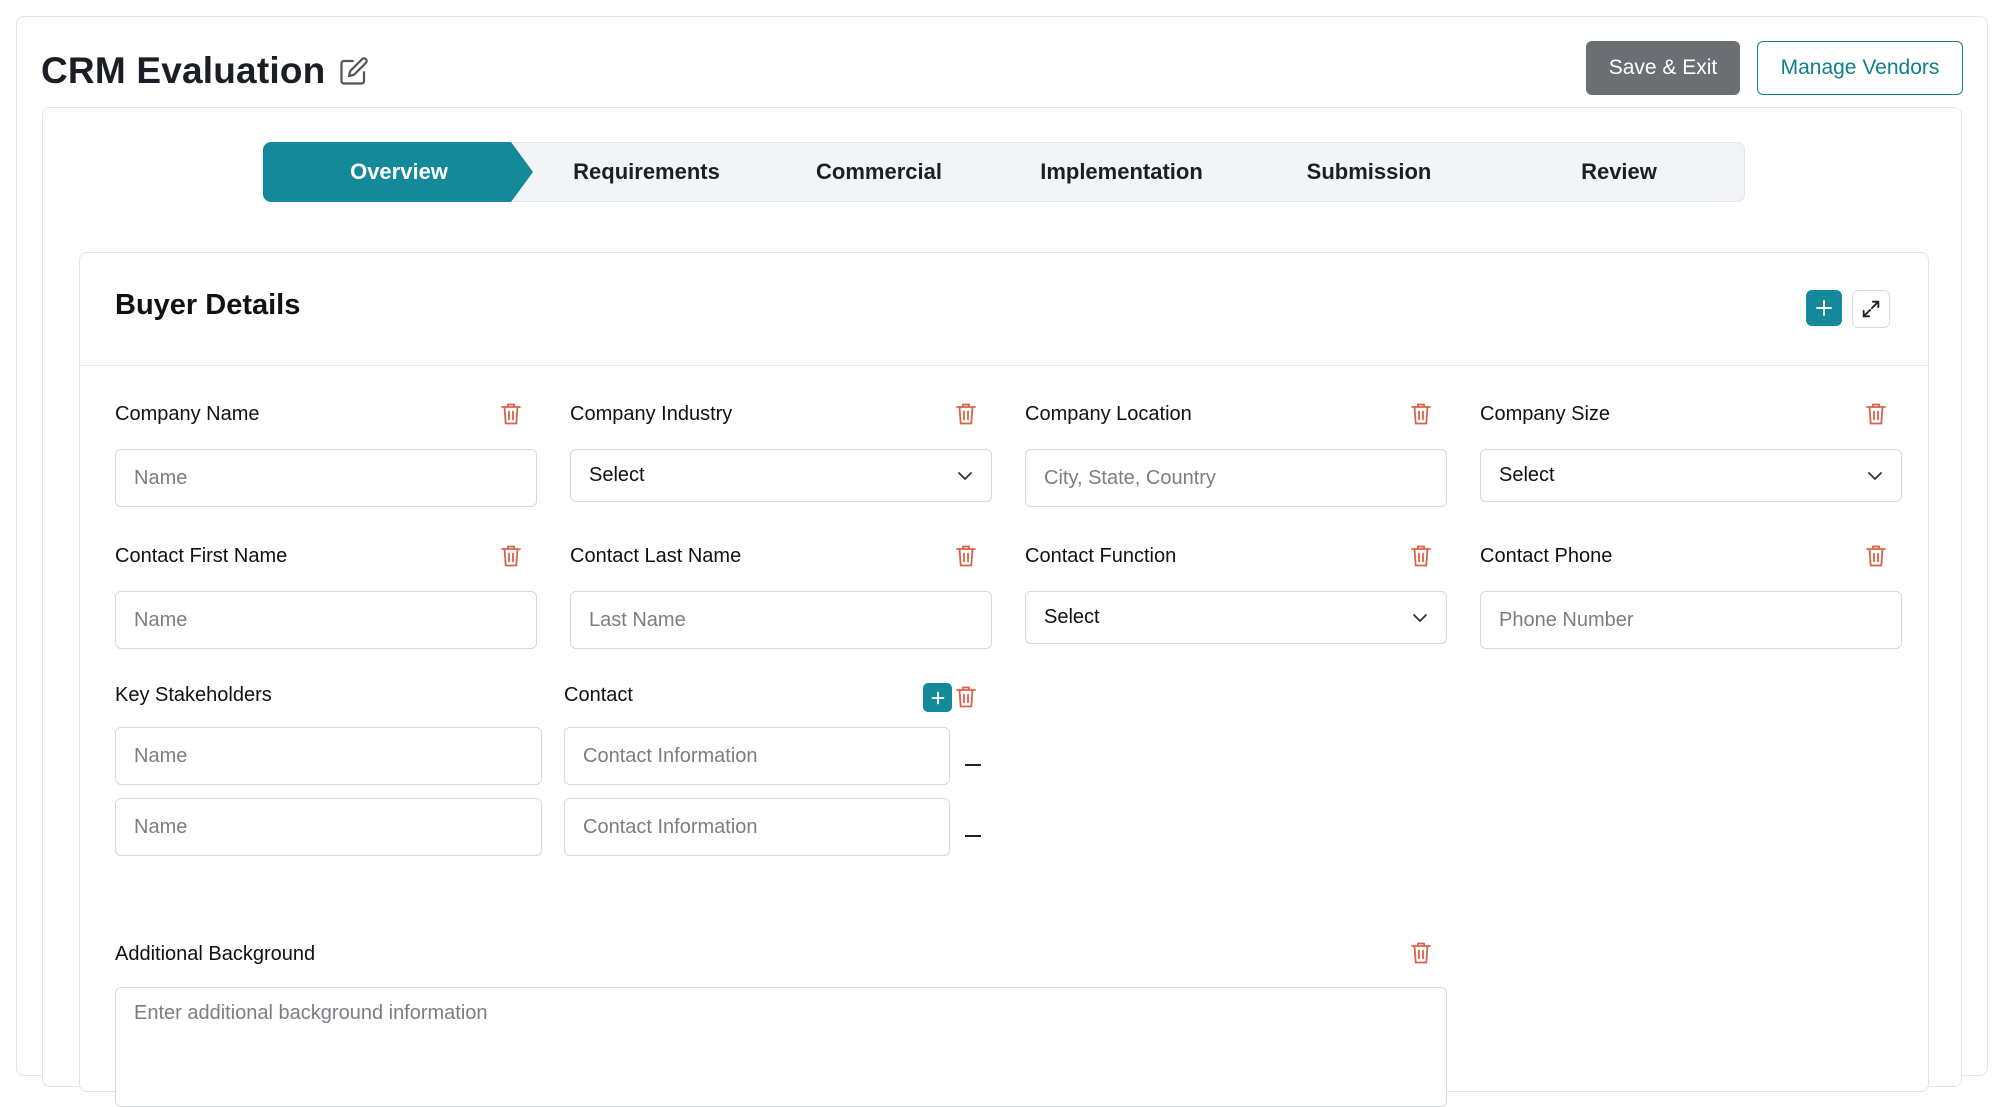 This screenshot has height=1107, width=2000. I want to click on company-industry-label: Company Industry, so click(651, 414).